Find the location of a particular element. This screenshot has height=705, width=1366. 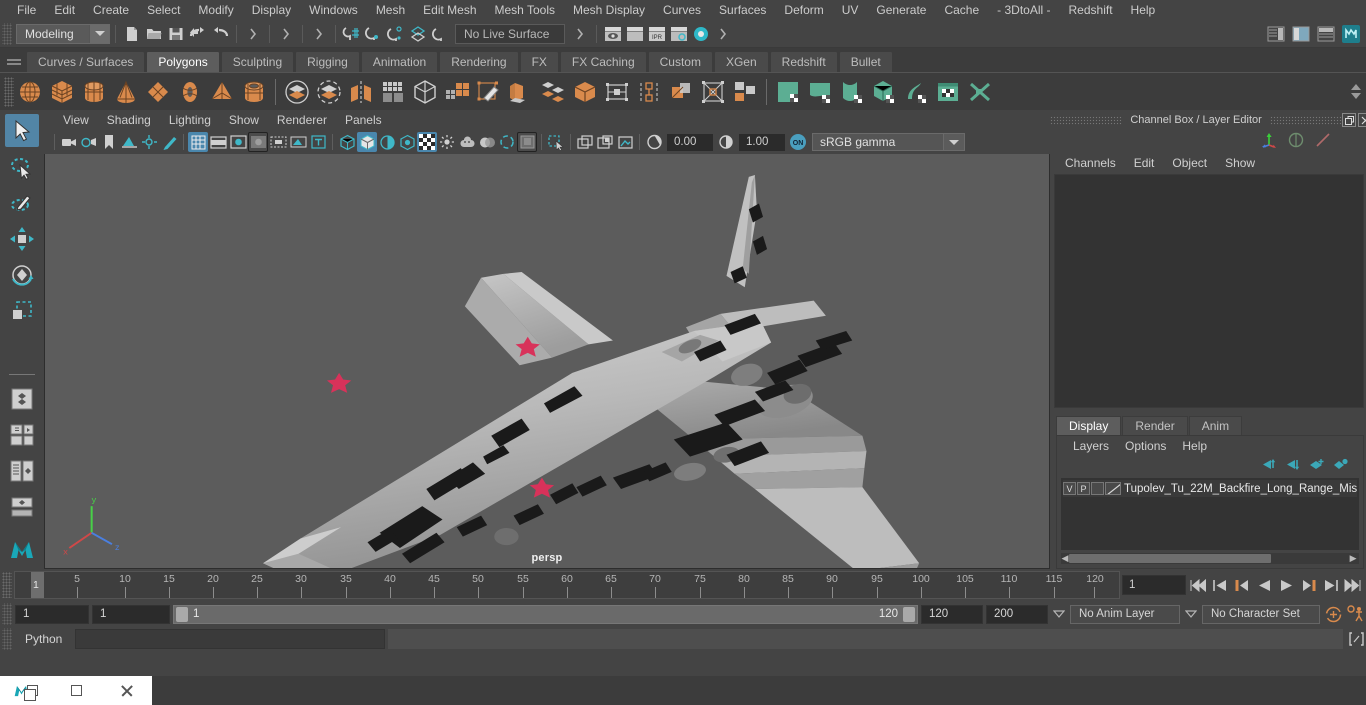

layer-name: Tupolev_Tu_22M_Backfire_Long_Range_Mis is located at coordinates (1240, 489).